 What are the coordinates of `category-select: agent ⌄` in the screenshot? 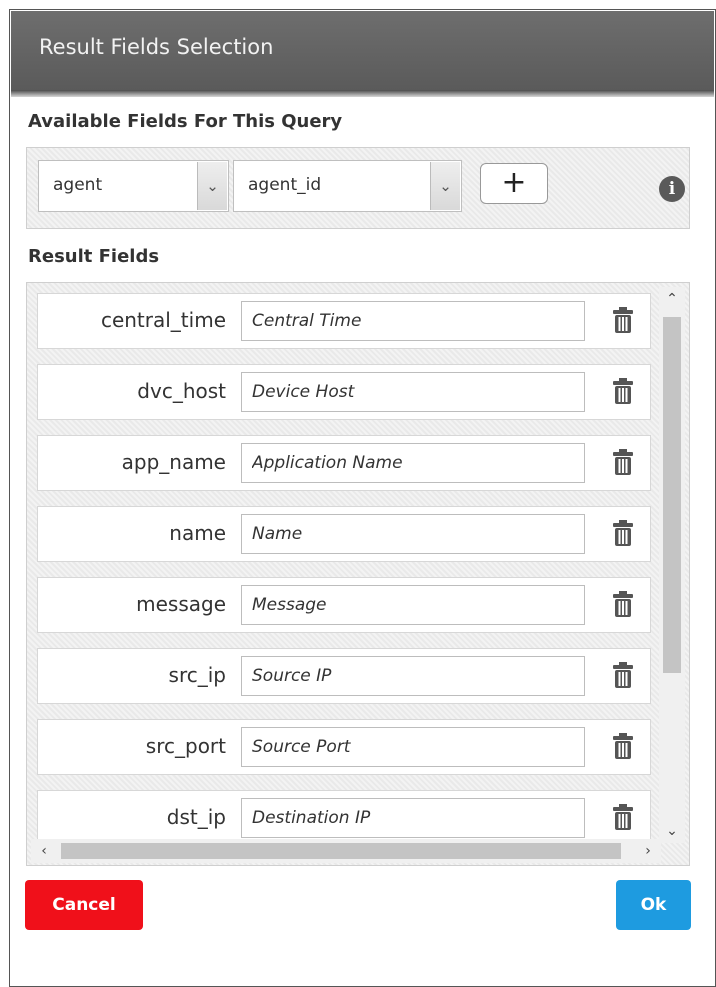 It's located at (133, 186).